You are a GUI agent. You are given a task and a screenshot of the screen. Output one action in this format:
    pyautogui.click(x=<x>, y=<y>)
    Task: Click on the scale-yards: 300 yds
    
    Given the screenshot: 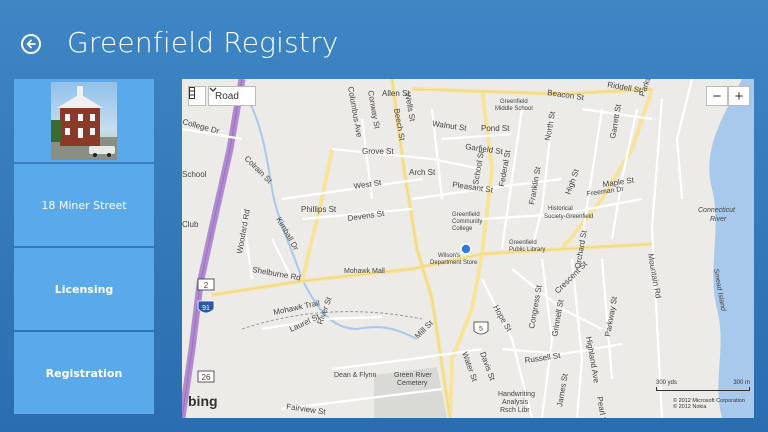 What is the action you would take?
    pyautogui.click(x=667, y=383)
    